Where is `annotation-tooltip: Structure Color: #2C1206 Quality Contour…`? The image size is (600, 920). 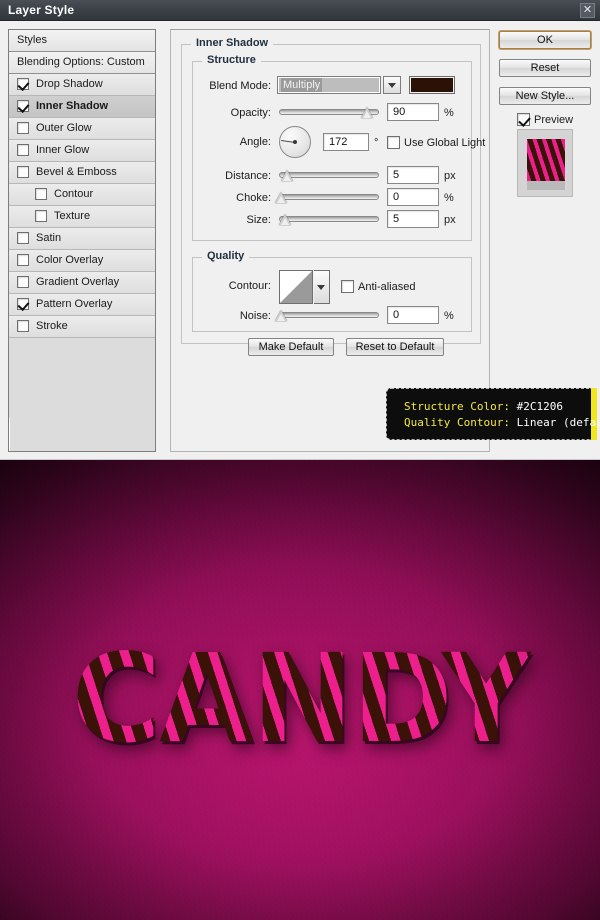 annotation-tooltip: Structure Color: #2C1206 Quality Contour… is located at coordinates (493, 414).